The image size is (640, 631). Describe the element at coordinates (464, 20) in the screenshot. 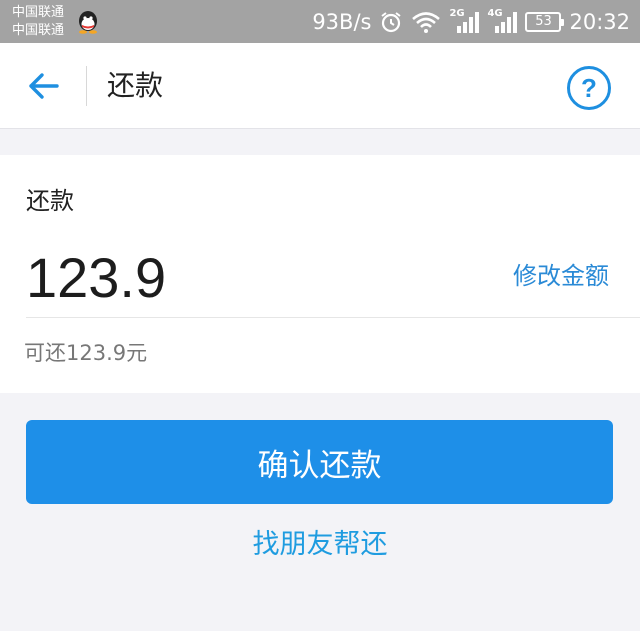

I see `signal-icon: 2G` at that location.